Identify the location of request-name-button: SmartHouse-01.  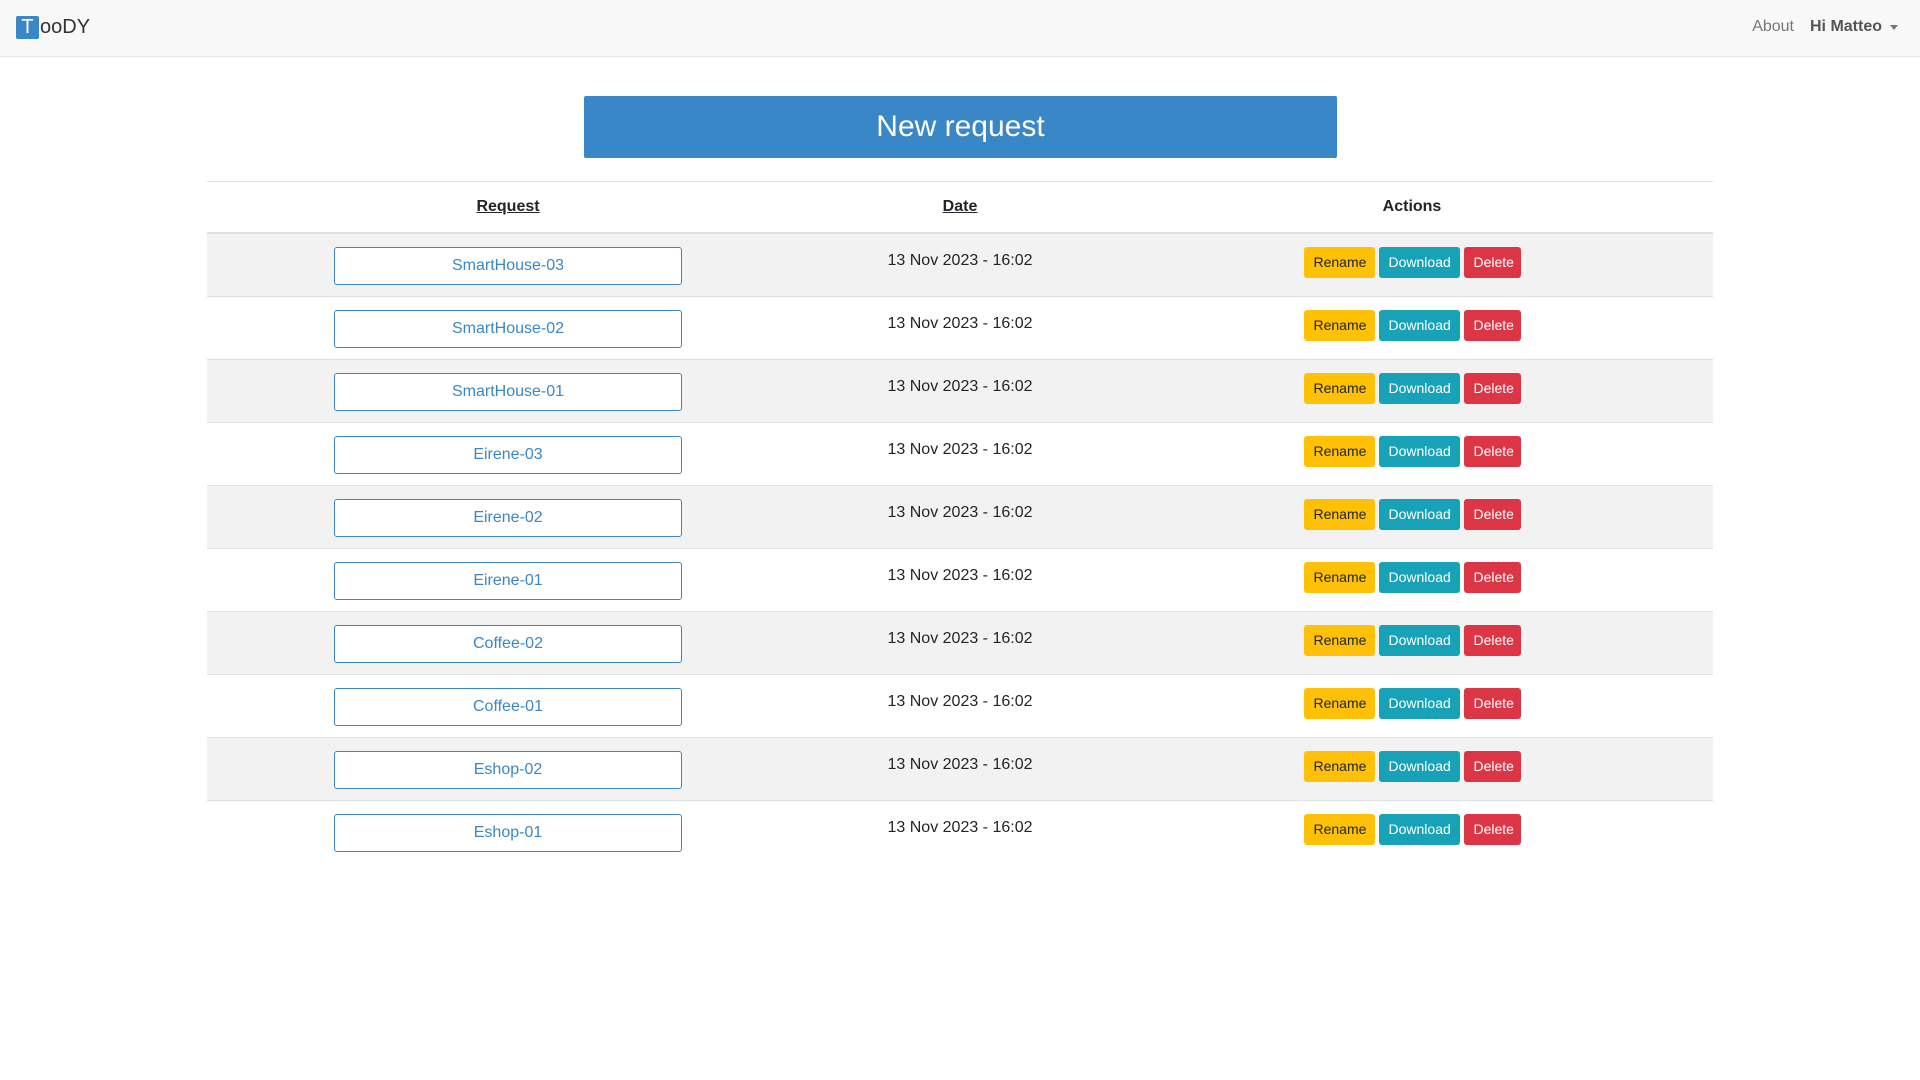
(508, 391).